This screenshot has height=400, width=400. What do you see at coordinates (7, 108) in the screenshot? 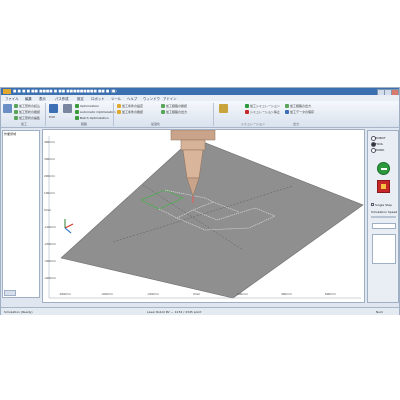
I see `open-file-icon` at bounding box center [7, 108].